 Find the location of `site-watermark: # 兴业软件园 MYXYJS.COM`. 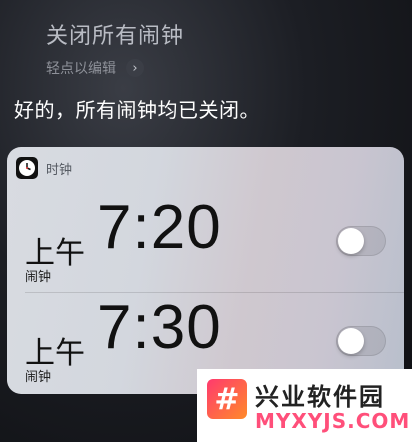

site-watermark: # 兴业软件园 MYXYJS.COM is located at coordinates (304, 405).